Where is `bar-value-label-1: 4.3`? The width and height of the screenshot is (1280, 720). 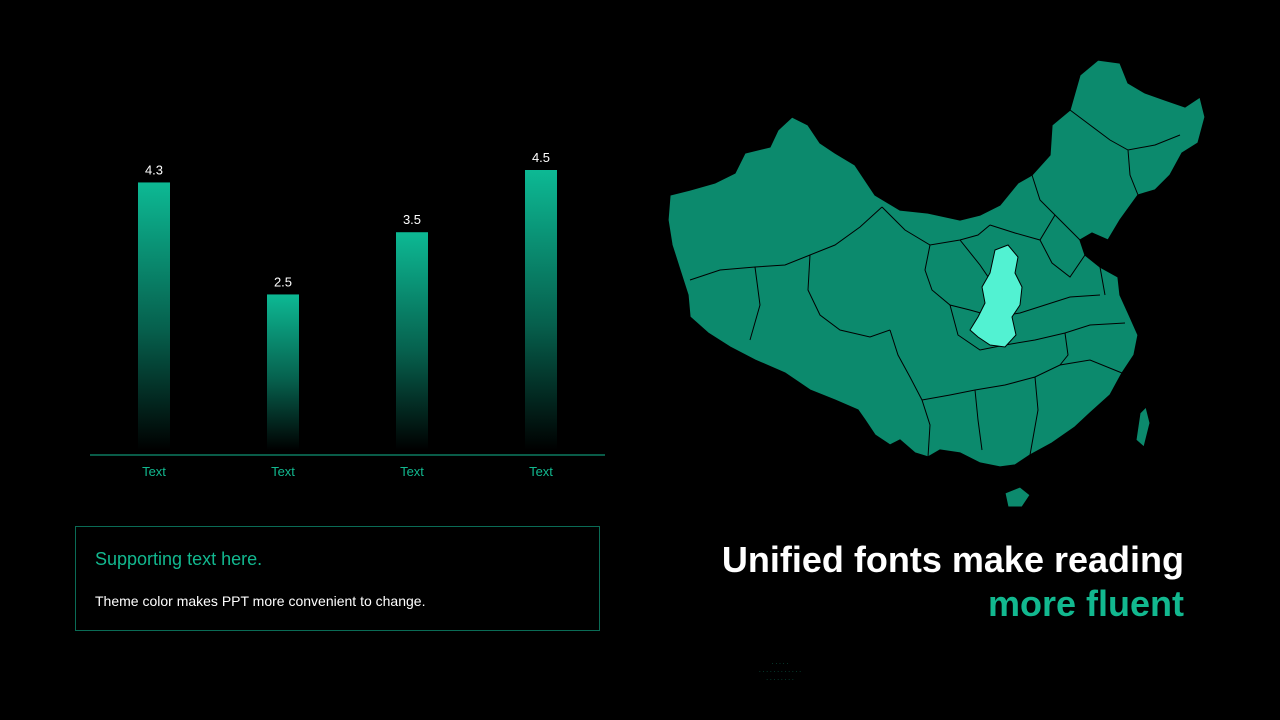
bar-value-label-1: 4.3 is located at coordinates (154, 169).